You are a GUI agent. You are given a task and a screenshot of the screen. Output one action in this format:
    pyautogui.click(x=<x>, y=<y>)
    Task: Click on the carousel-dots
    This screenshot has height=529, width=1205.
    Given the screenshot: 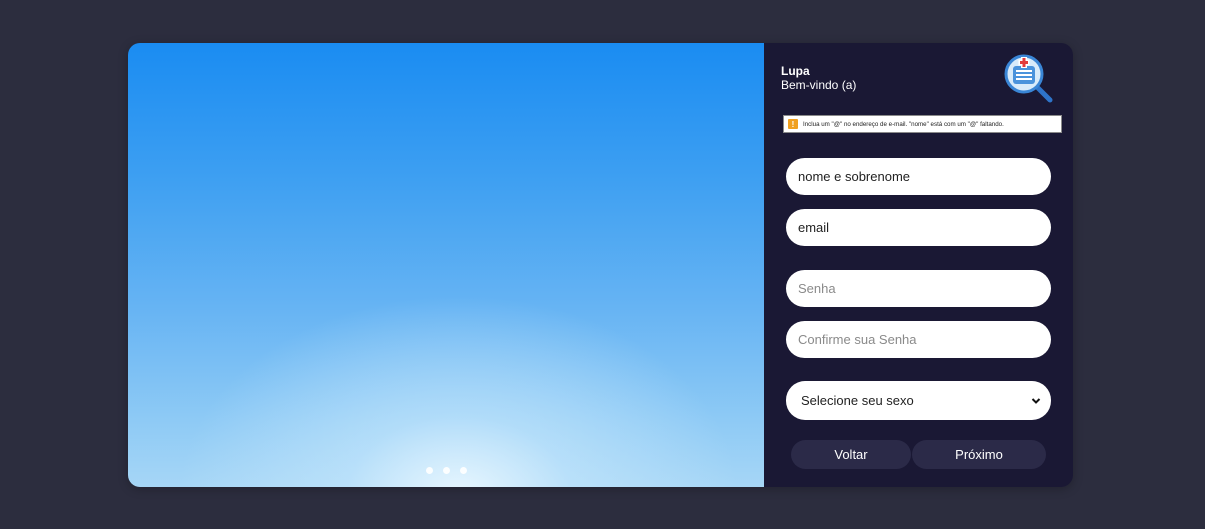 What is the action you would take?
    pyautogui.click(x=446, y=470)
    